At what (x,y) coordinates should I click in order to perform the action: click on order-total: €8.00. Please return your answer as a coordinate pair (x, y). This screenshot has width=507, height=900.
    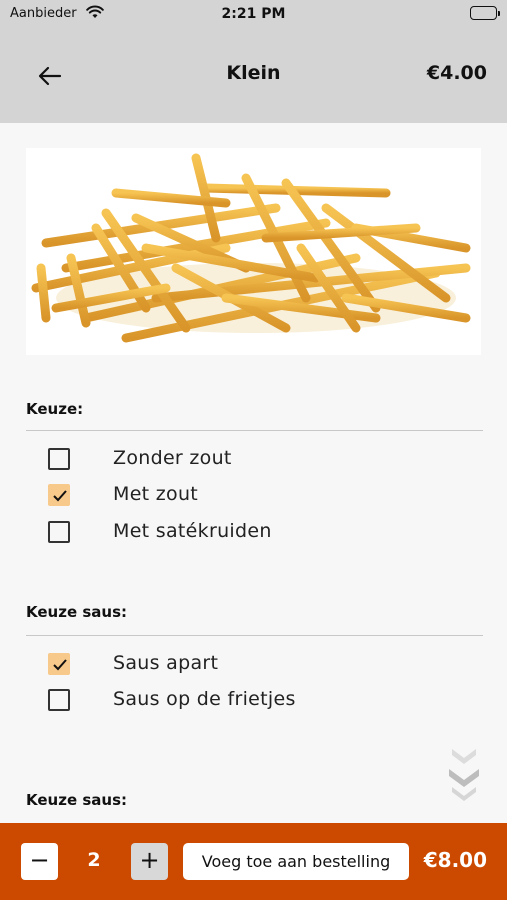
    Looking at the image, I should click on (455, 860).